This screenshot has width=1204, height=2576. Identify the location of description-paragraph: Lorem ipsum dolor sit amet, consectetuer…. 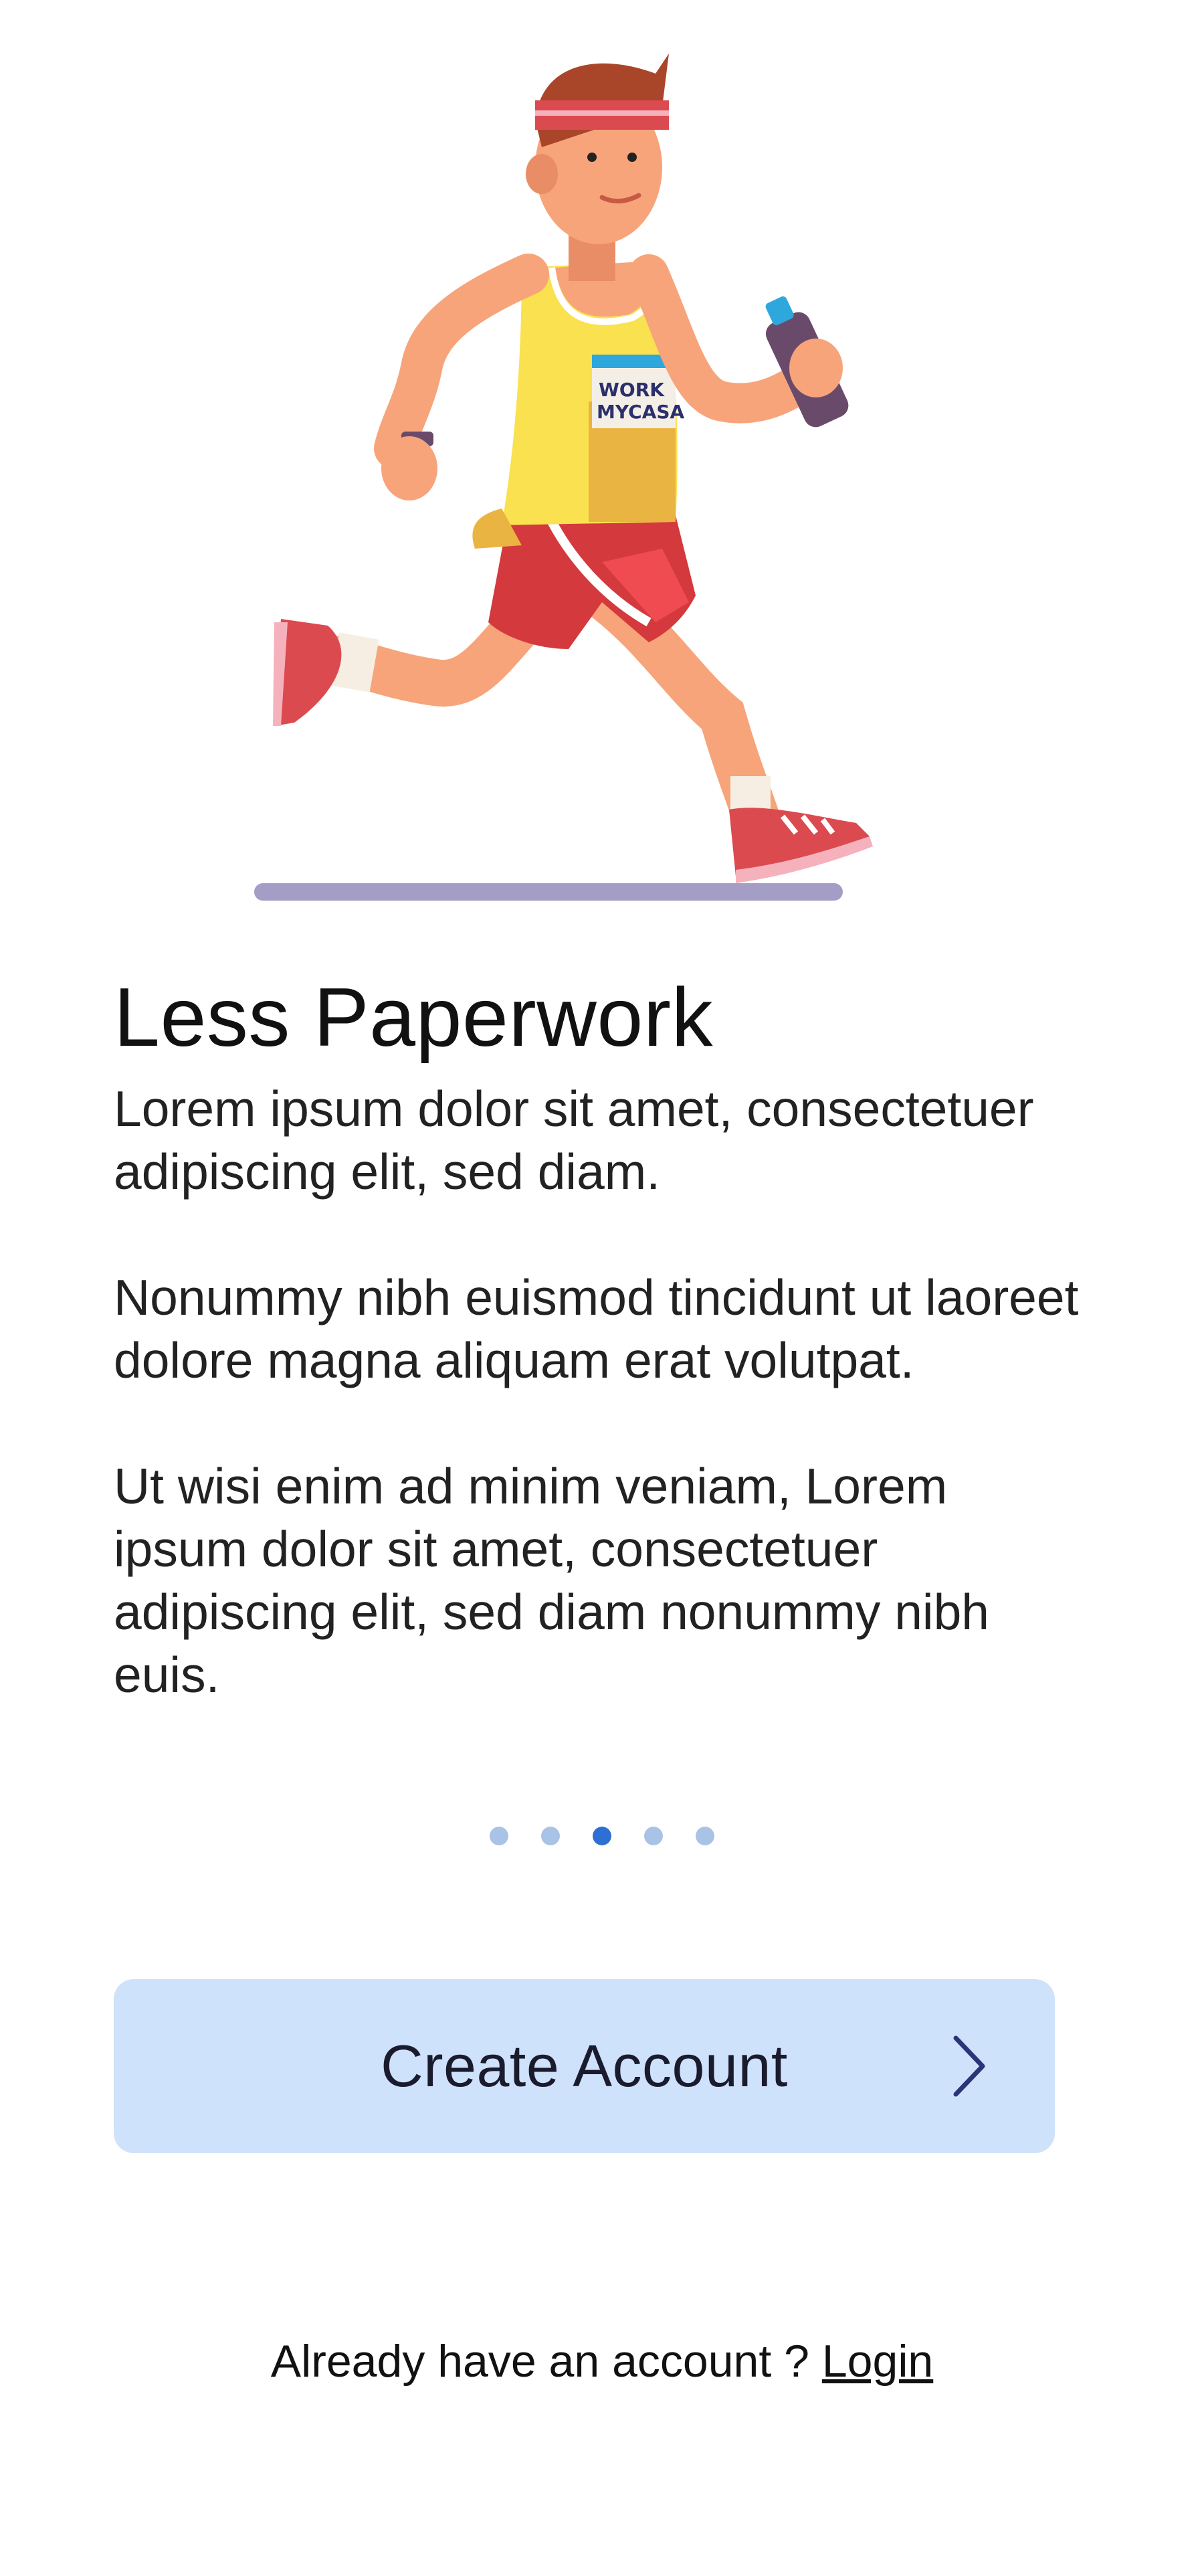
(574, 1140).